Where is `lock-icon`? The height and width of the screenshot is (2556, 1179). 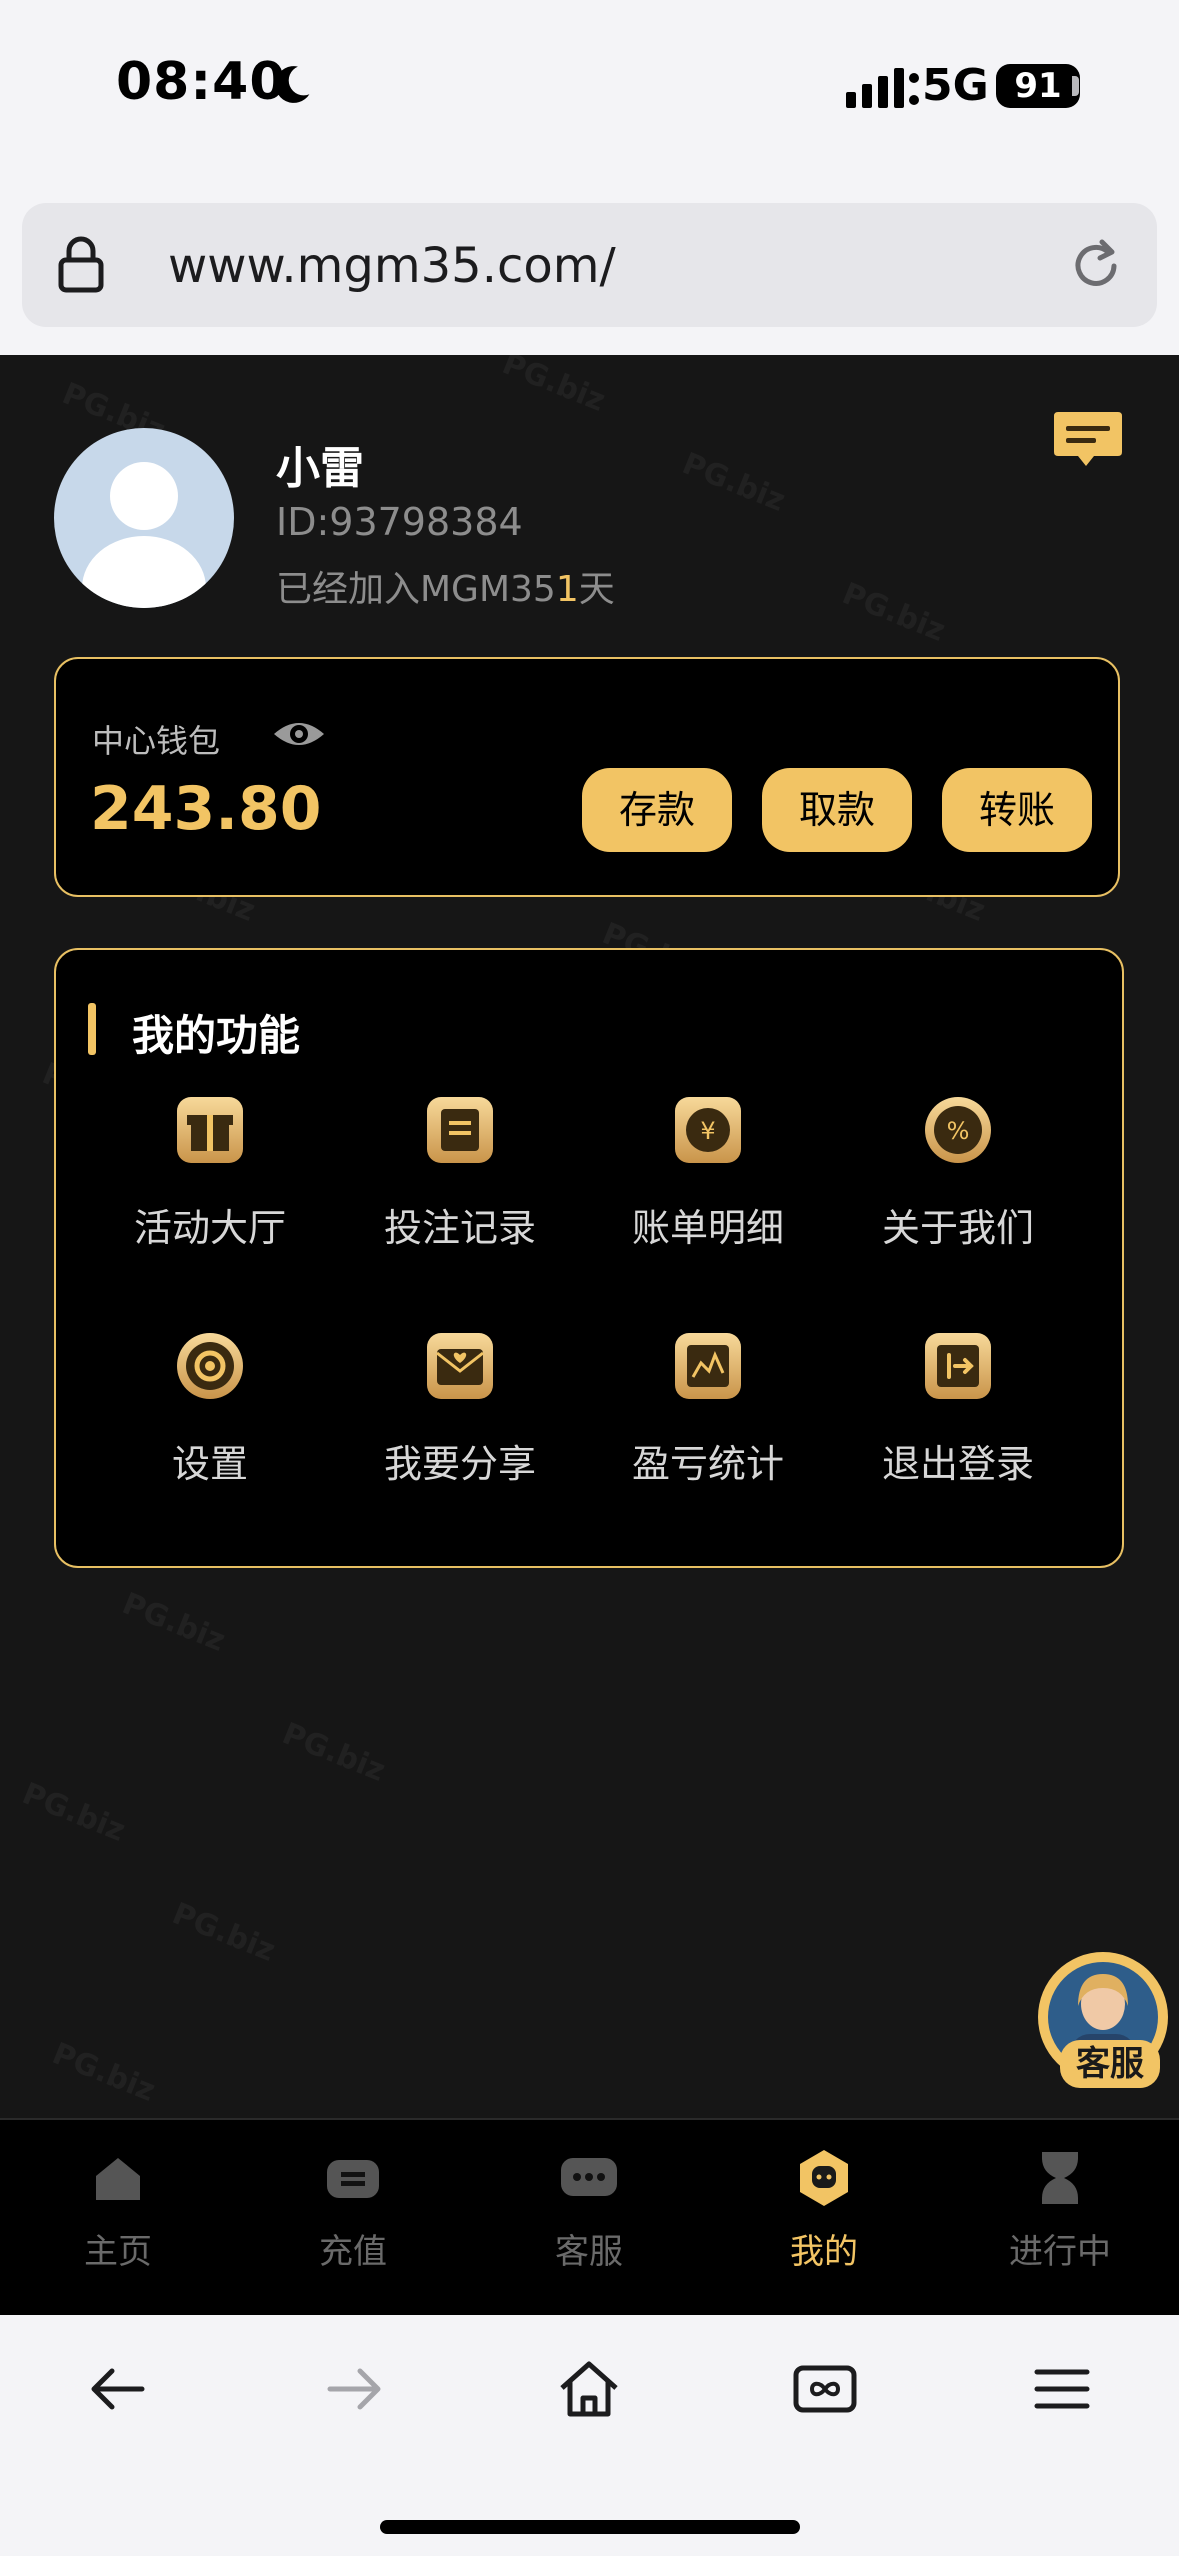 lock-icon is located at coordinates (81, 264).